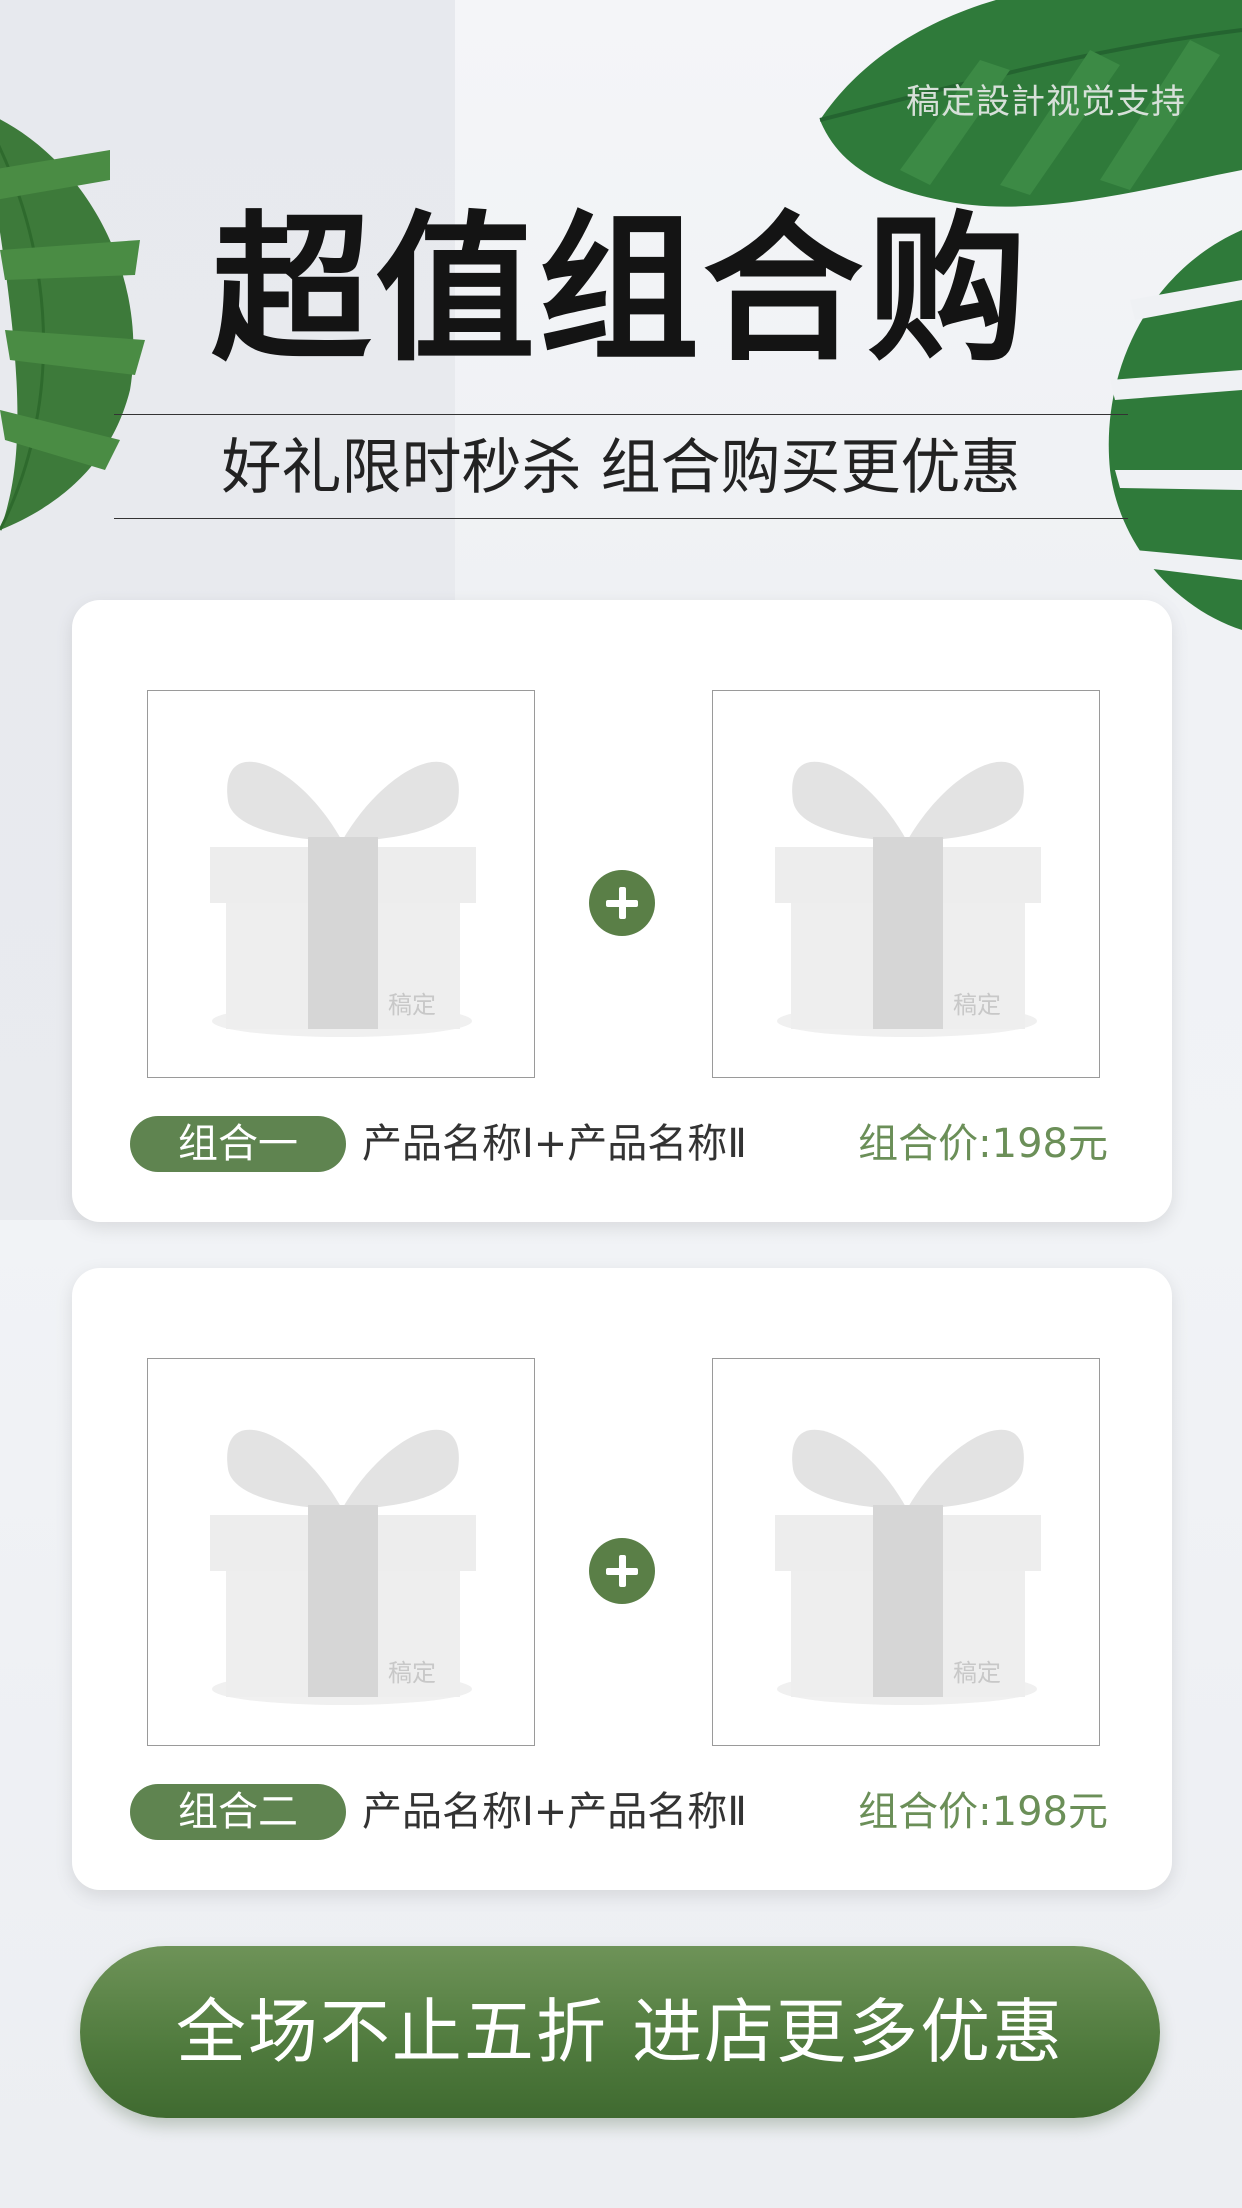 The width and height of the screenshot is (1242, 2208). Describe the element at coordinates (621, 468) in the screenshot. I see `page-subtitle: 好礼限时秒杀 组合购买更优惠` at that location.